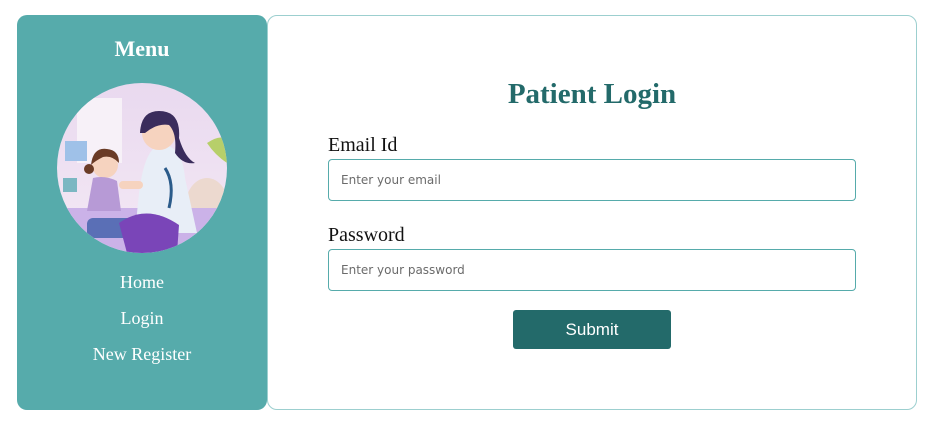  Describe the element at coordinates (142, 168) in the screenshot. I see `nurse-child-illustration` at that location.